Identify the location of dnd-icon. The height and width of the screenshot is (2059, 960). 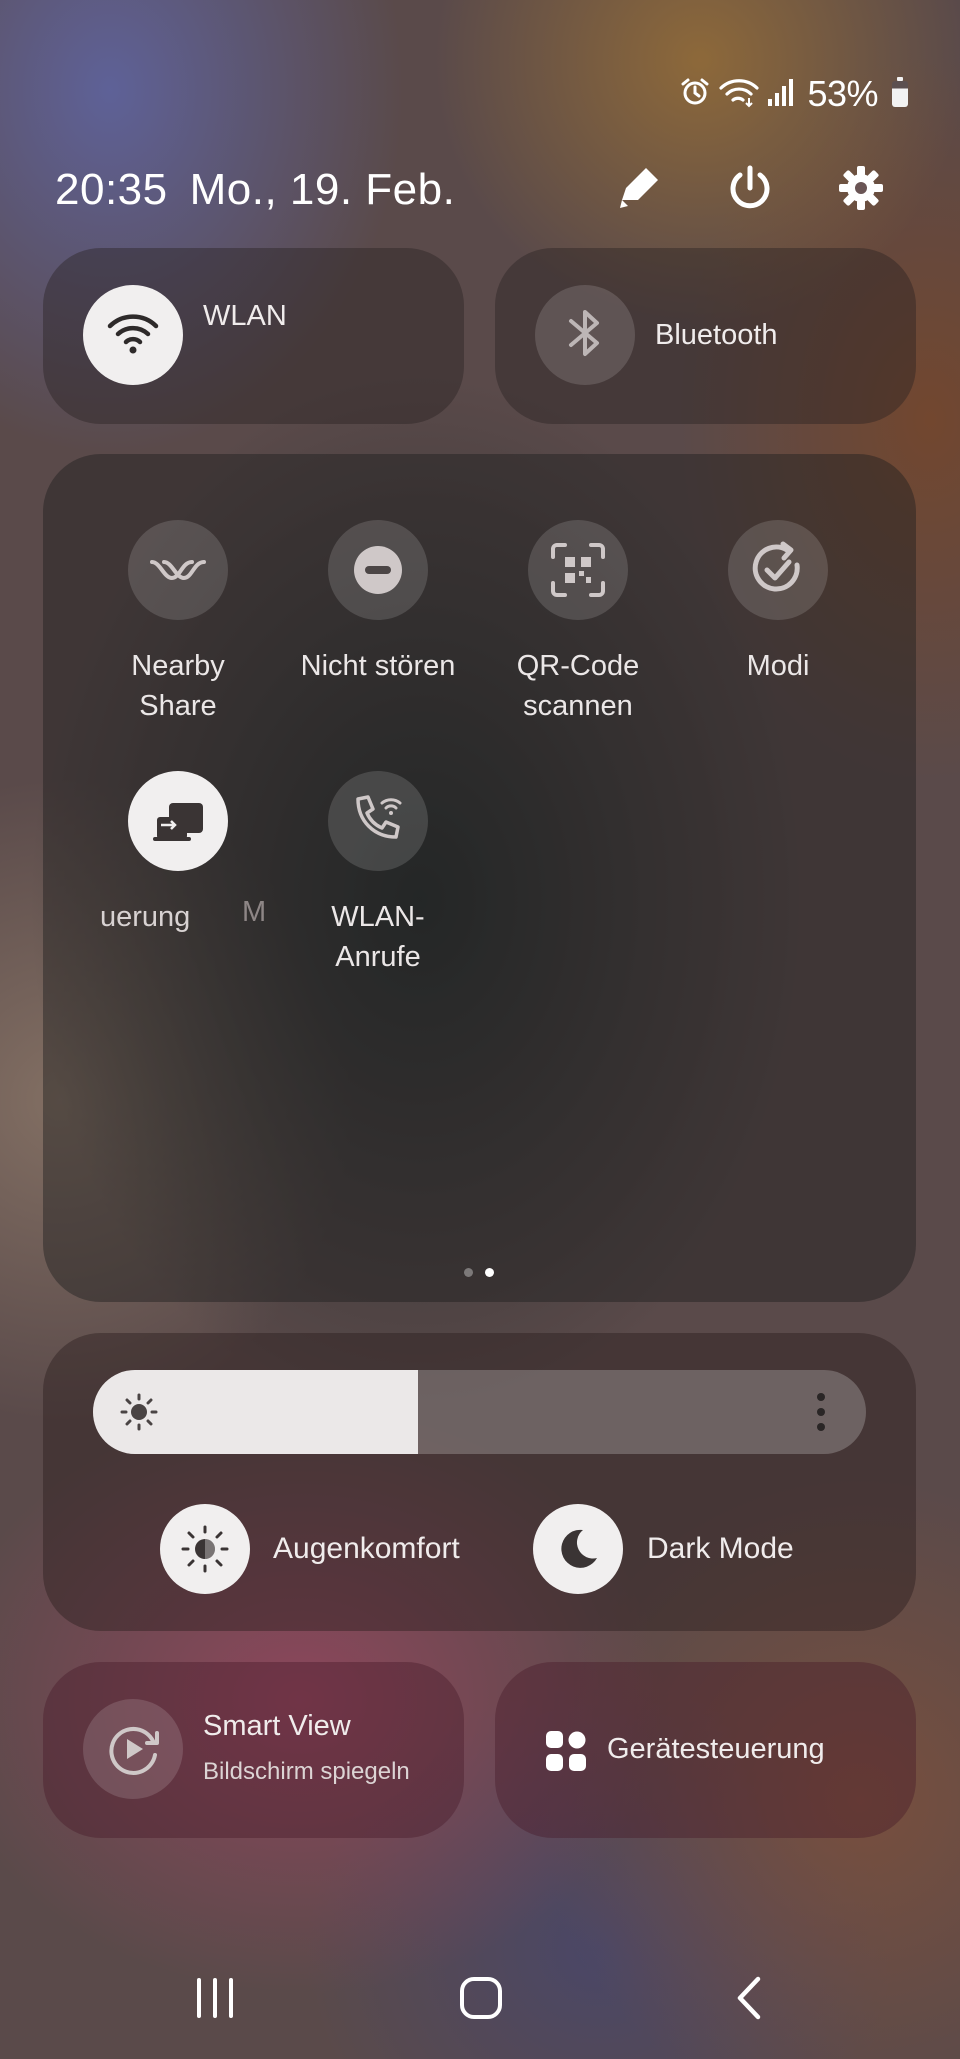
(378, 570).